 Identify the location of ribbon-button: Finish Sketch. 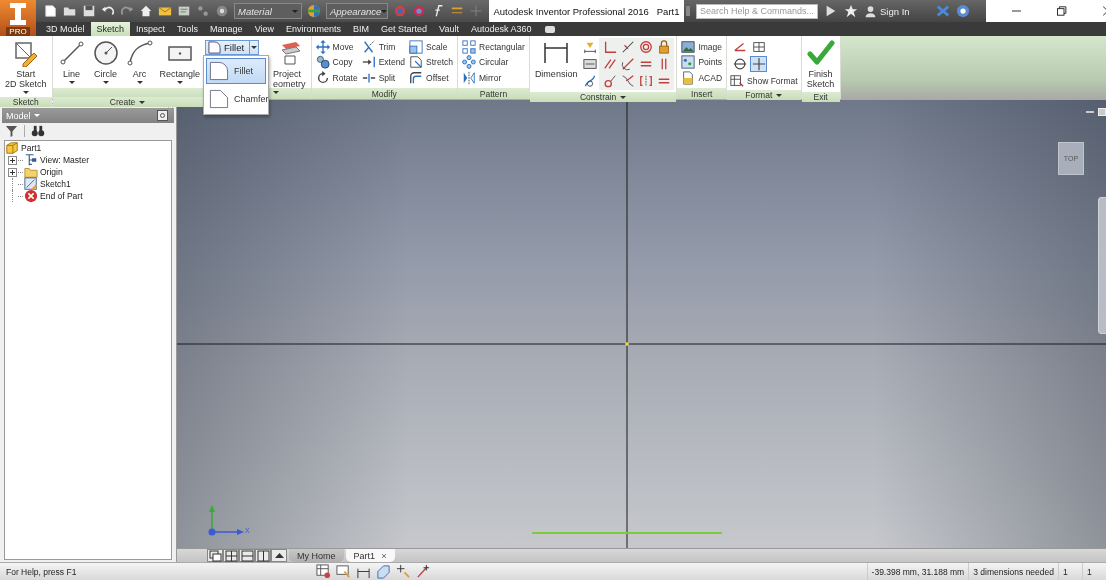
(820, 64).